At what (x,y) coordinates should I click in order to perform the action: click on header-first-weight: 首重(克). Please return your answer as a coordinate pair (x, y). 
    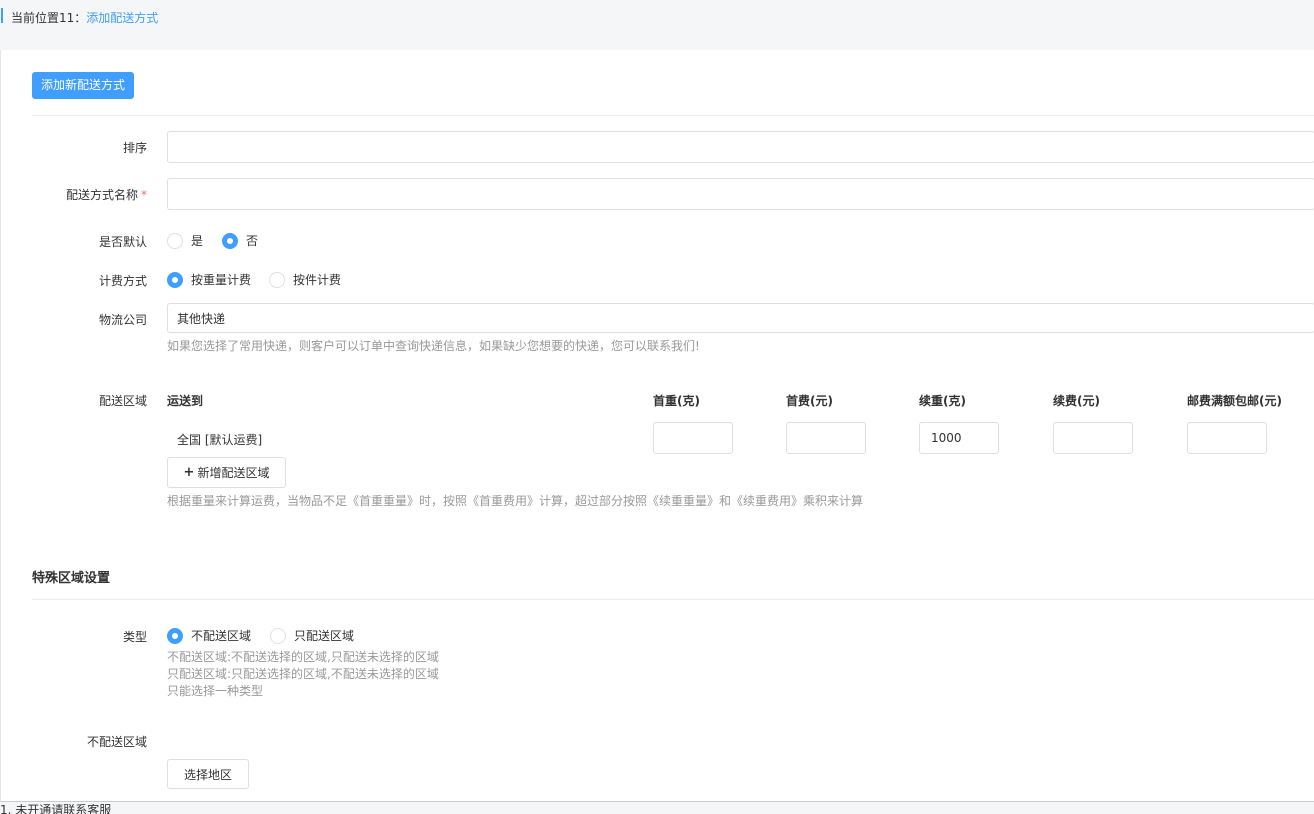
    Looking at the image, I should click on (676, 401).